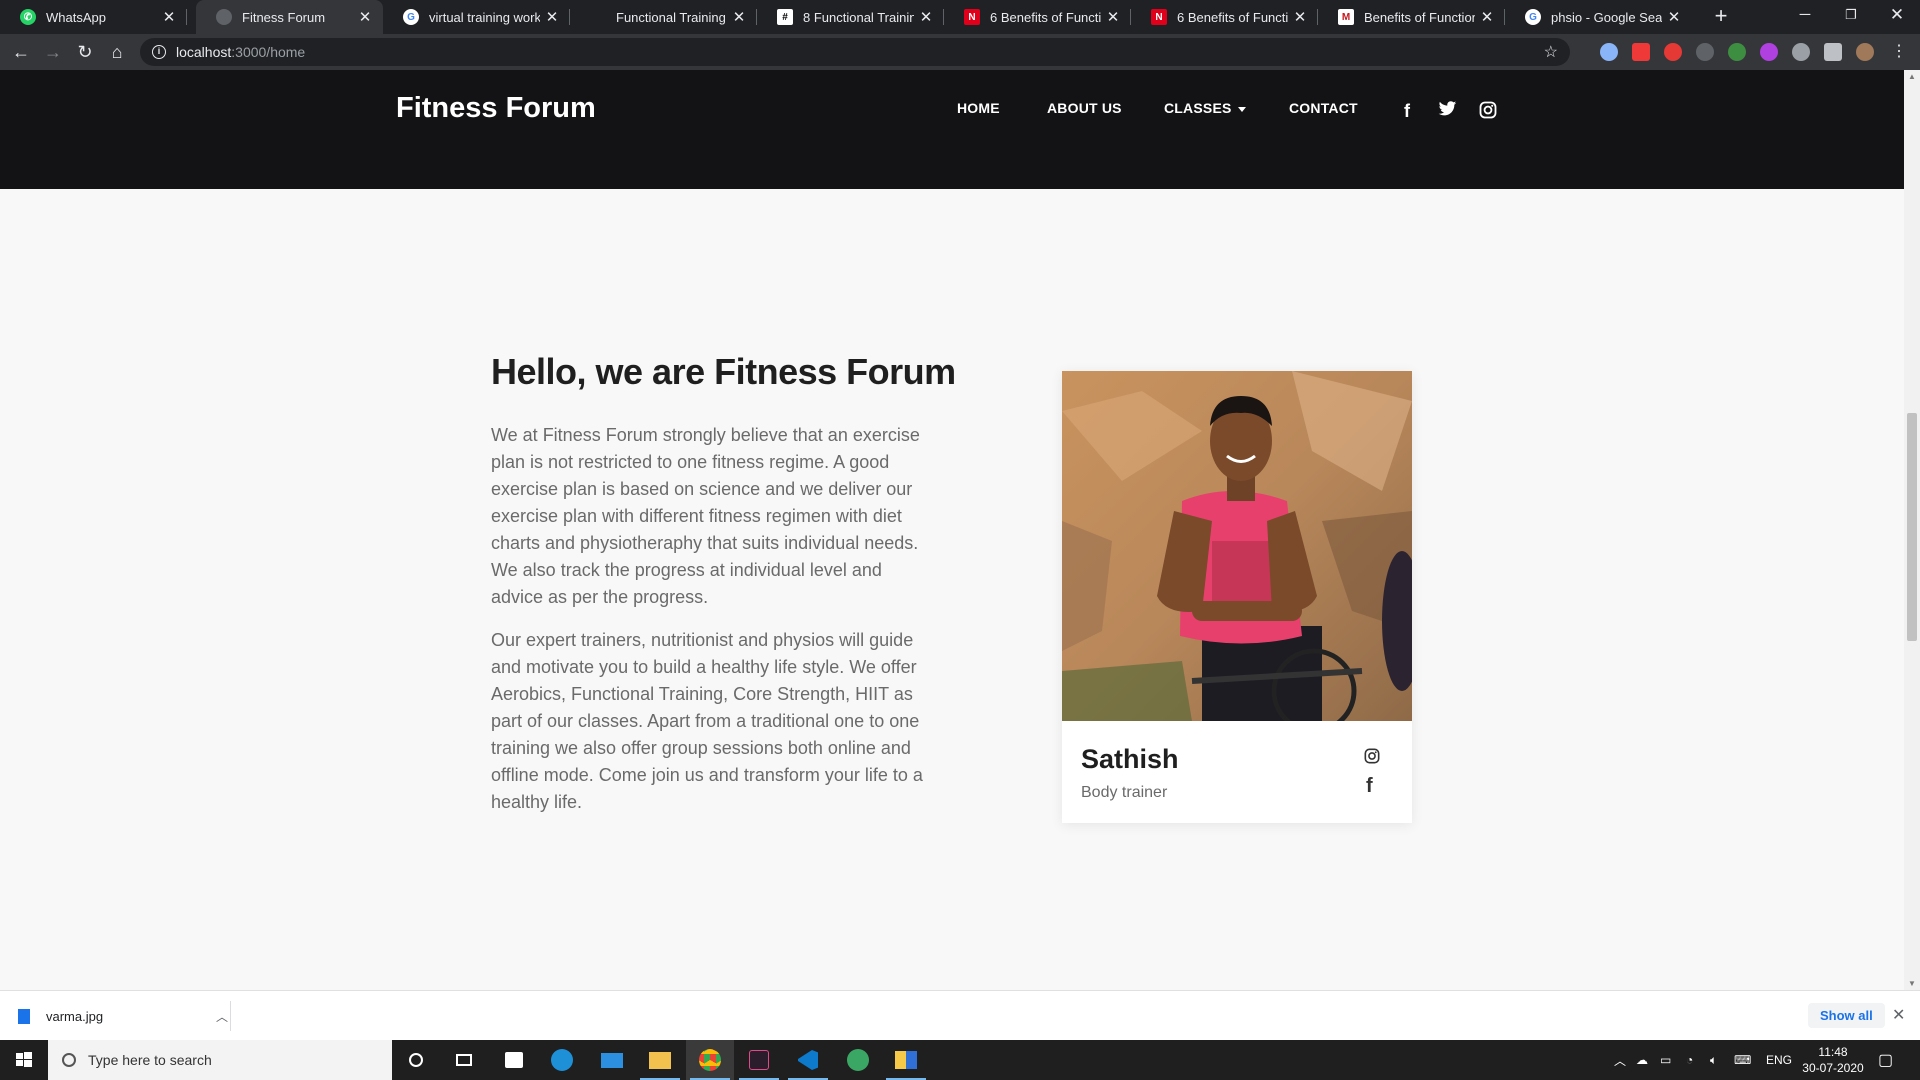 The width and height of the screenshot is (1920, 1080). What do you see at coordinates (1447, 111) in the screenshot?
I see `twitter-icon` at bounding box center [1447, 111].